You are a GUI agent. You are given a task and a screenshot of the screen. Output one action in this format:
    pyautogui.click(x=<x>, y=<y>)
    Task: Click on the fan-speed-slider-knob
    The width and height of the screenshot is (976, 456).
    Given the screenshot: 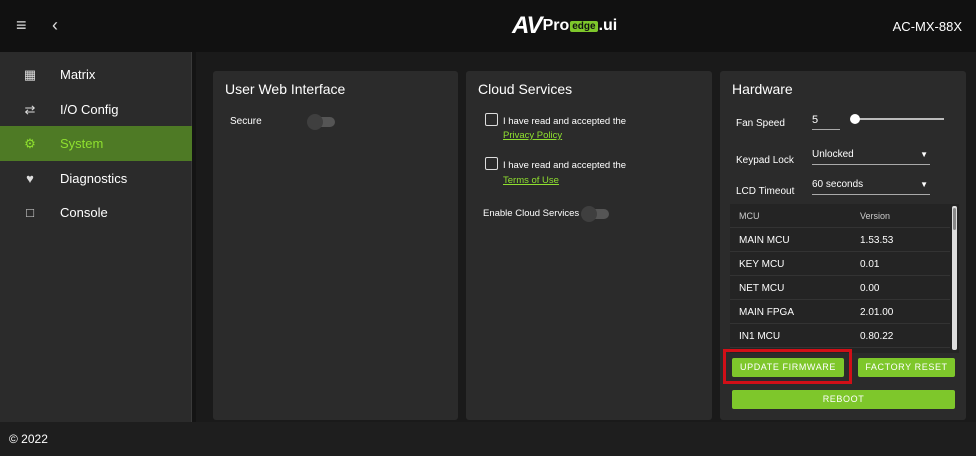 What is the action you would take?
    pyautogui.click(x=855, y=119)
    